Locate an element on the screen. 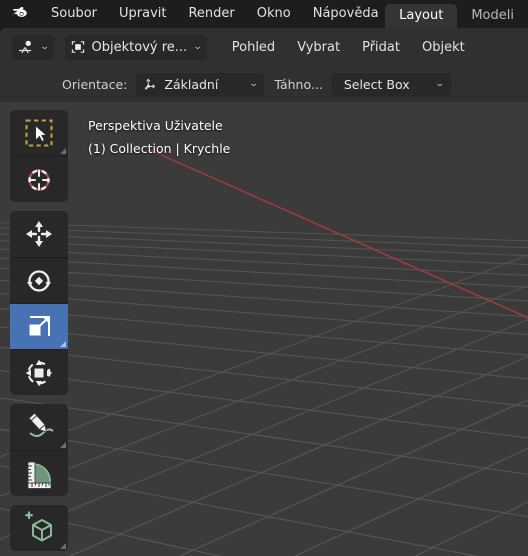 This screenshot has width=528, height=556. cursor-3d-icon is located at coordinates (39, 179).